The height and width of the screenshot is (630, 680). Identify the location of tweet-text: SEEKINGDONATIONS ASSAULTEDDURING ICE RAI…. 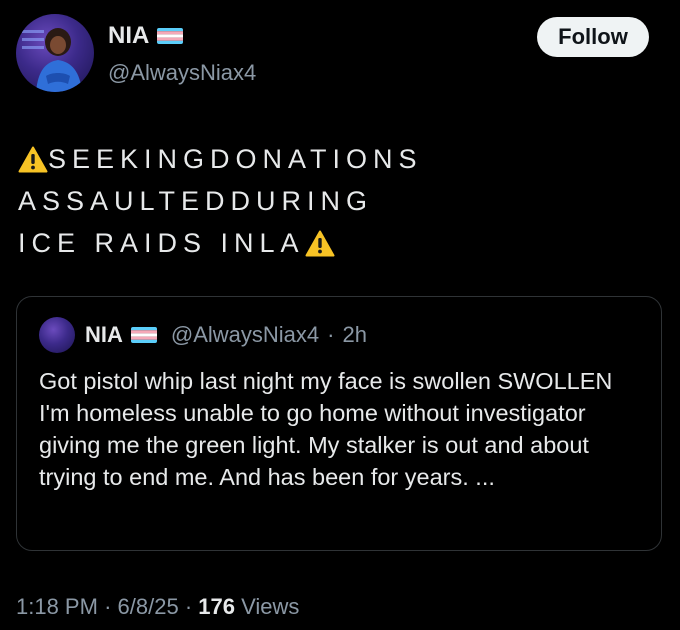
(220, 201).